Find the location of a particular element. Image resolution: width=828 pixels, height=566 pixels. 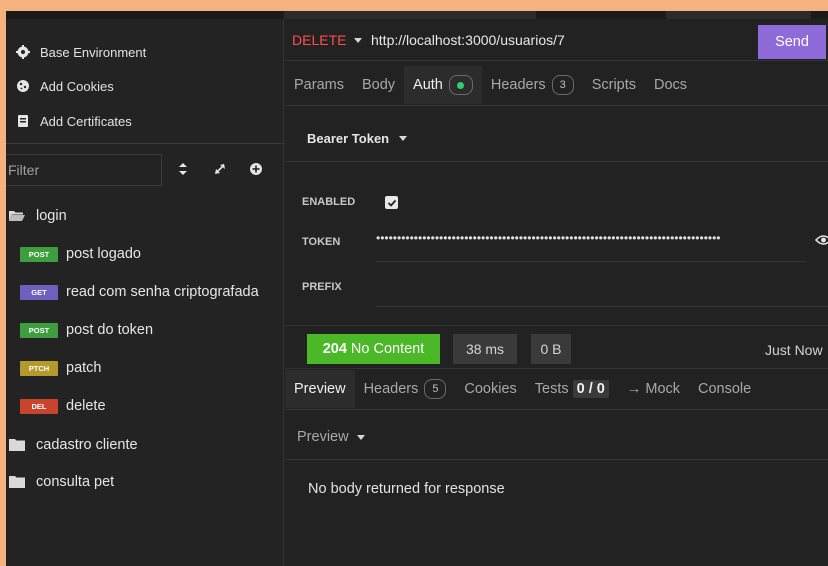

preview-mode-label: Preview is located at coordinates (323, 437).